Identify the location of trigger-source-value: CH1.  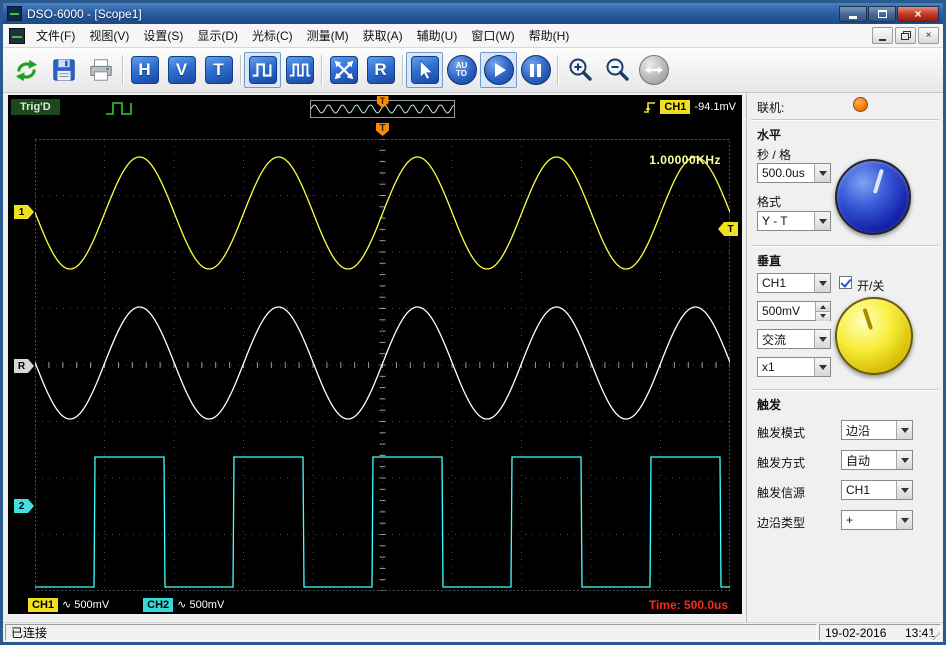
(858, 490).